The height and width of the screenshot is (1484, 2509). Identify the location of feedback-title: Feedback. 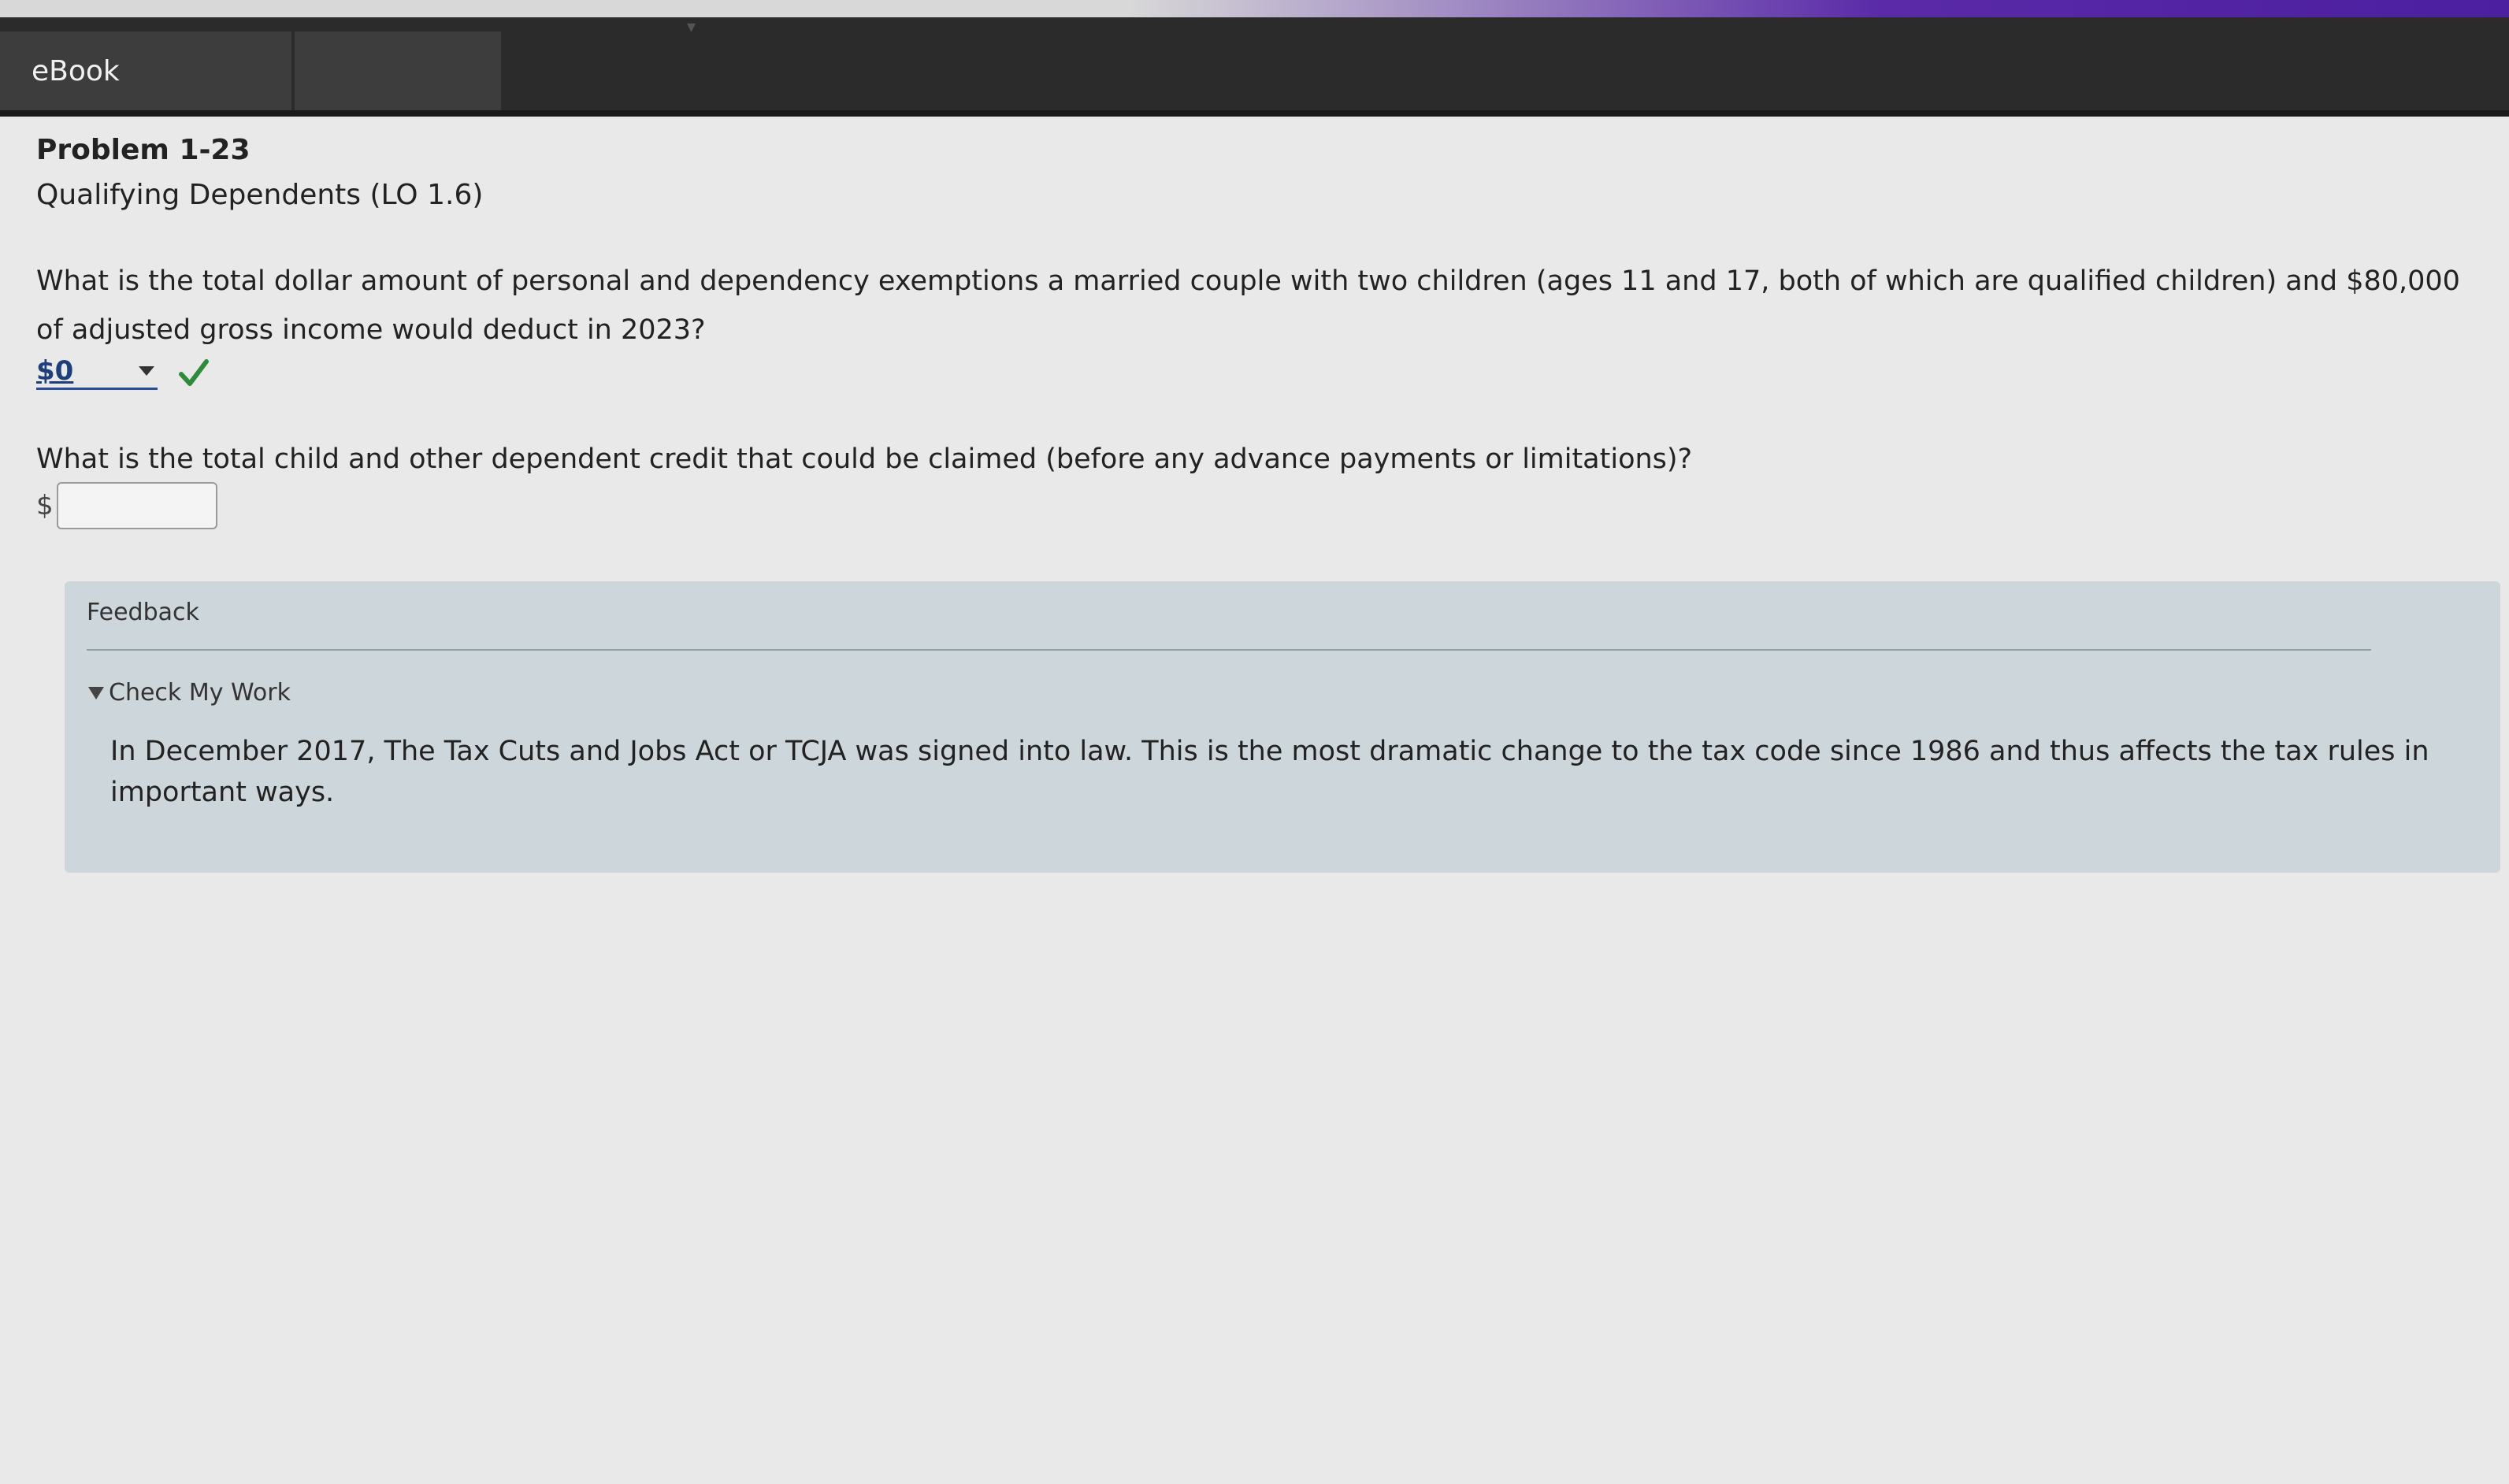
(143, 613).